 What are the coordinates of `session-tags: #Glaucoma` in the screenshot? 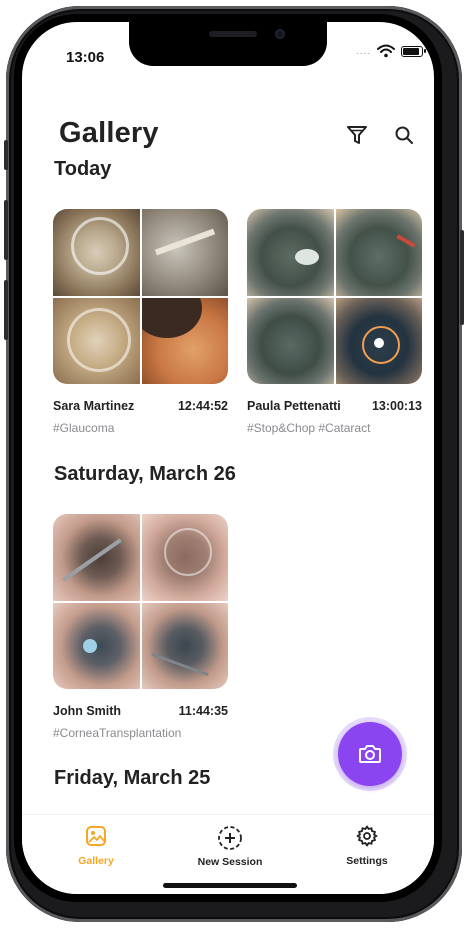 It's located at (84, 428).